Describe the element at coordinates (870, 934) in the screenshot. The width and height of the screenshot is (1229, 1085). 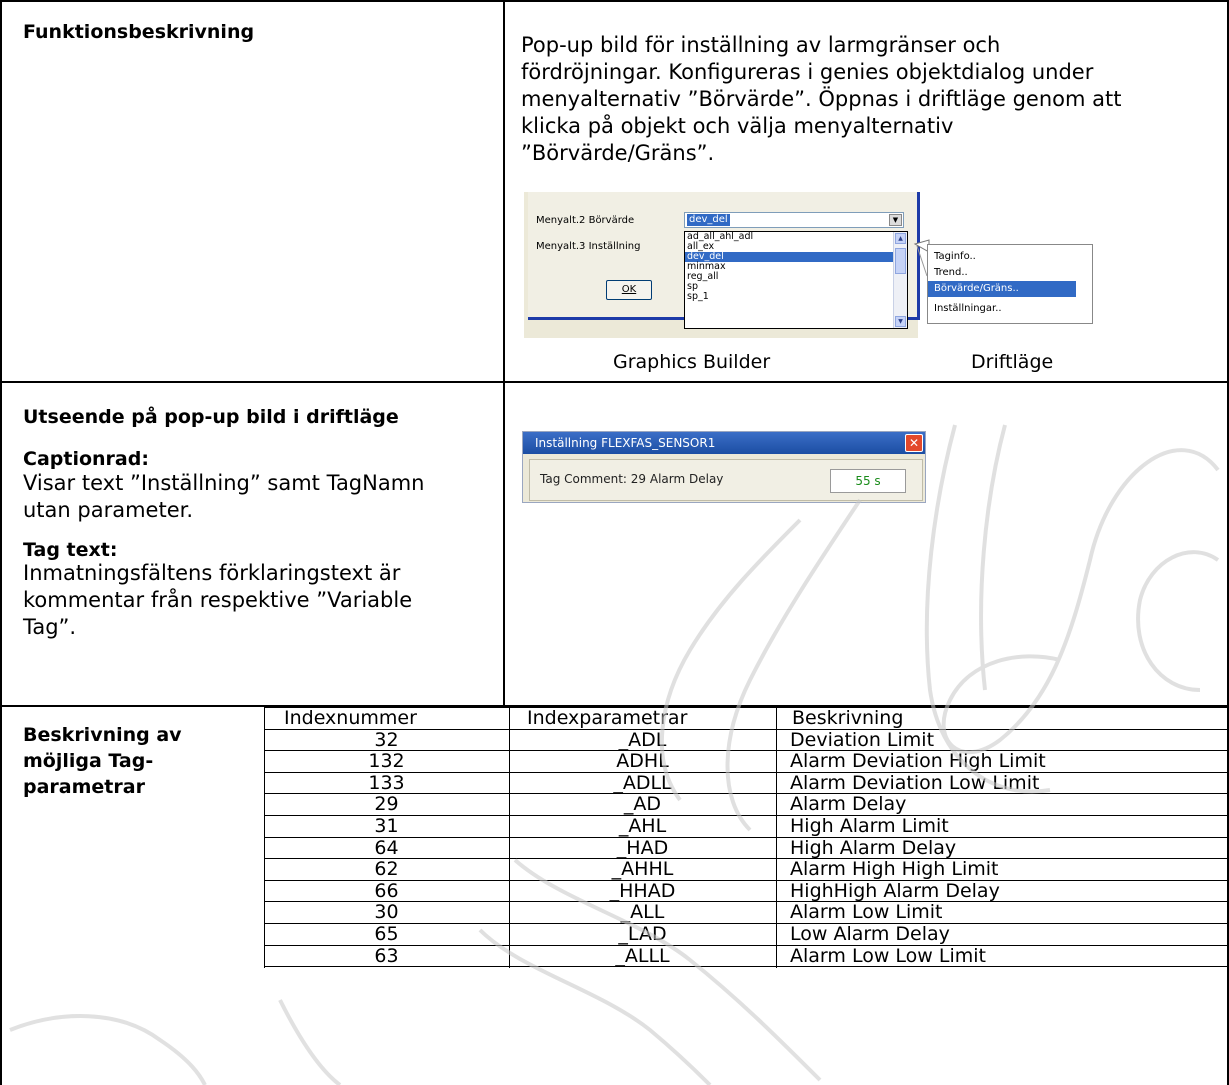
I see `description-cell: Low Alarm Delay` at that location.